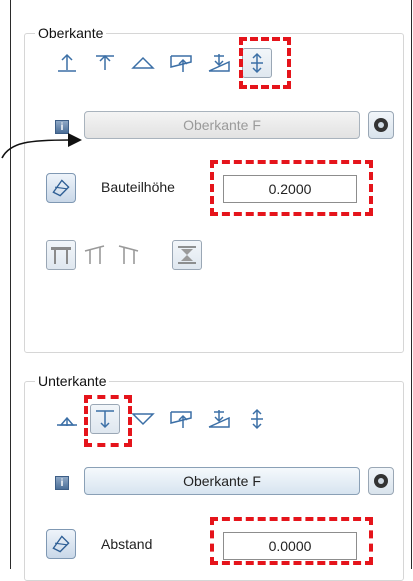 The image size is (413, 581). Describe the element at coordinates (105, 63) in the screenshot. I see `arrow-down-line-icon` at that location.